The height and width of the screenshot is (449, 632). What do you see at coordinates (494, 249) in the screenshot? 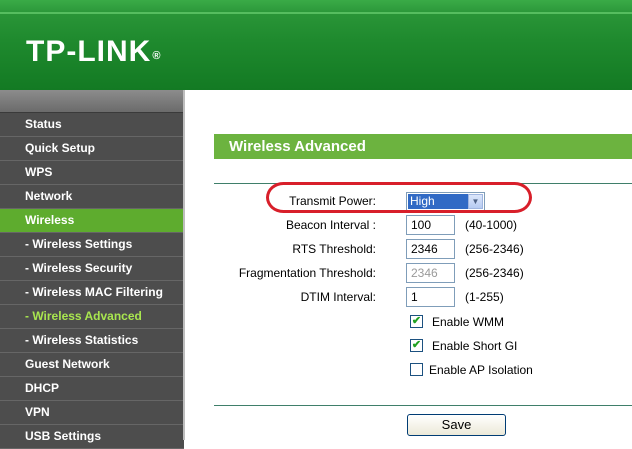
I see `rts-threshold-range: (256-2346)` at bounding box center [494, 249].